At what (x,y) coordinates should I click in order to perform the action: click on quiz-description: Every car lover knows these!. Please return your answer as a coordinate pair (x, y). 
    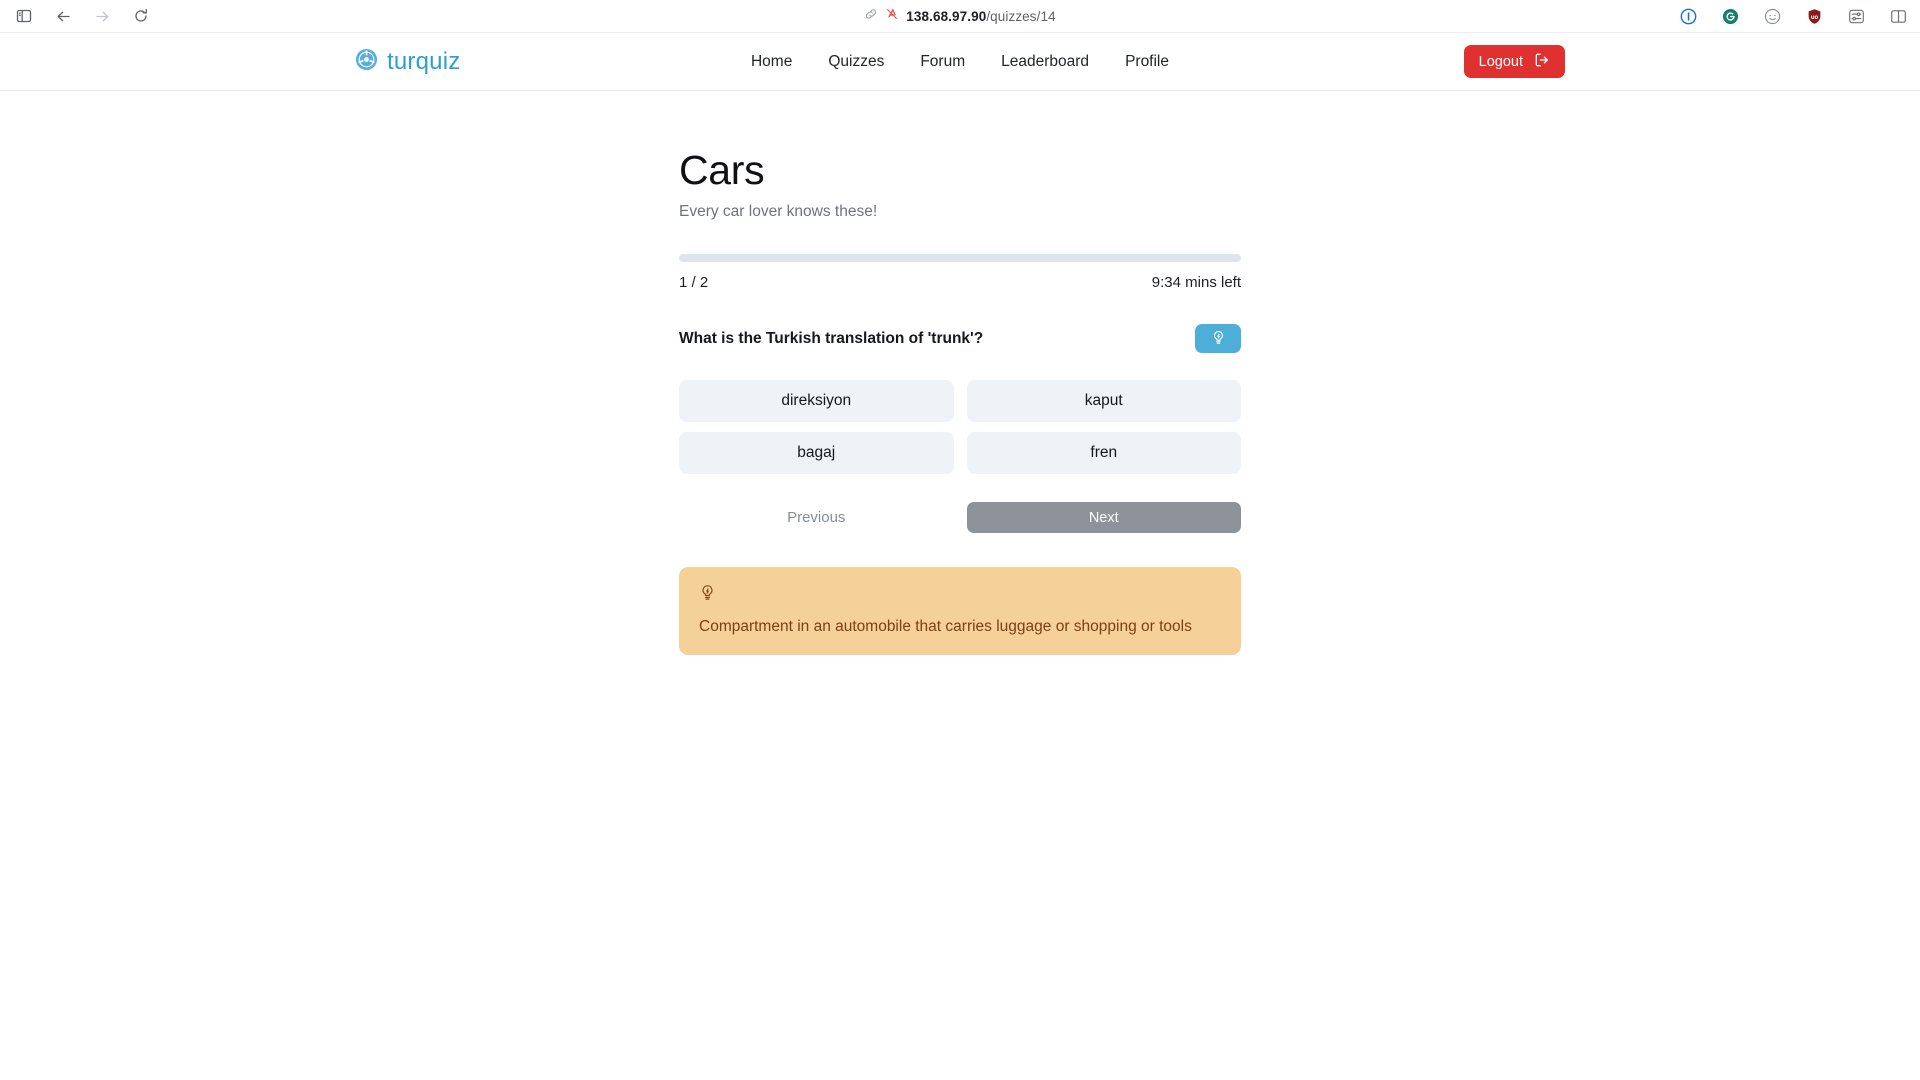
    Looking at the image, I should click on (778, 212).